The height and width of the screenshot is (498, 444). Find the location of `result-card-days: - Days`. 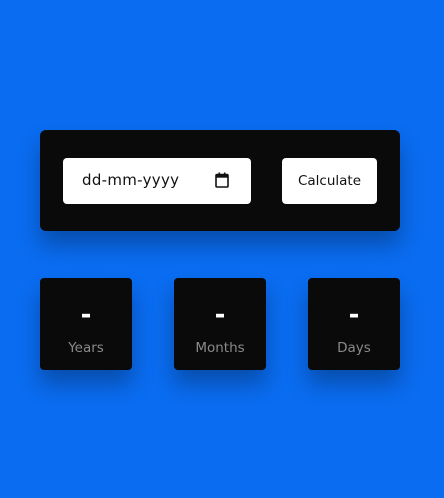

result-card-days: - Days is located at coordinates (354, 324).